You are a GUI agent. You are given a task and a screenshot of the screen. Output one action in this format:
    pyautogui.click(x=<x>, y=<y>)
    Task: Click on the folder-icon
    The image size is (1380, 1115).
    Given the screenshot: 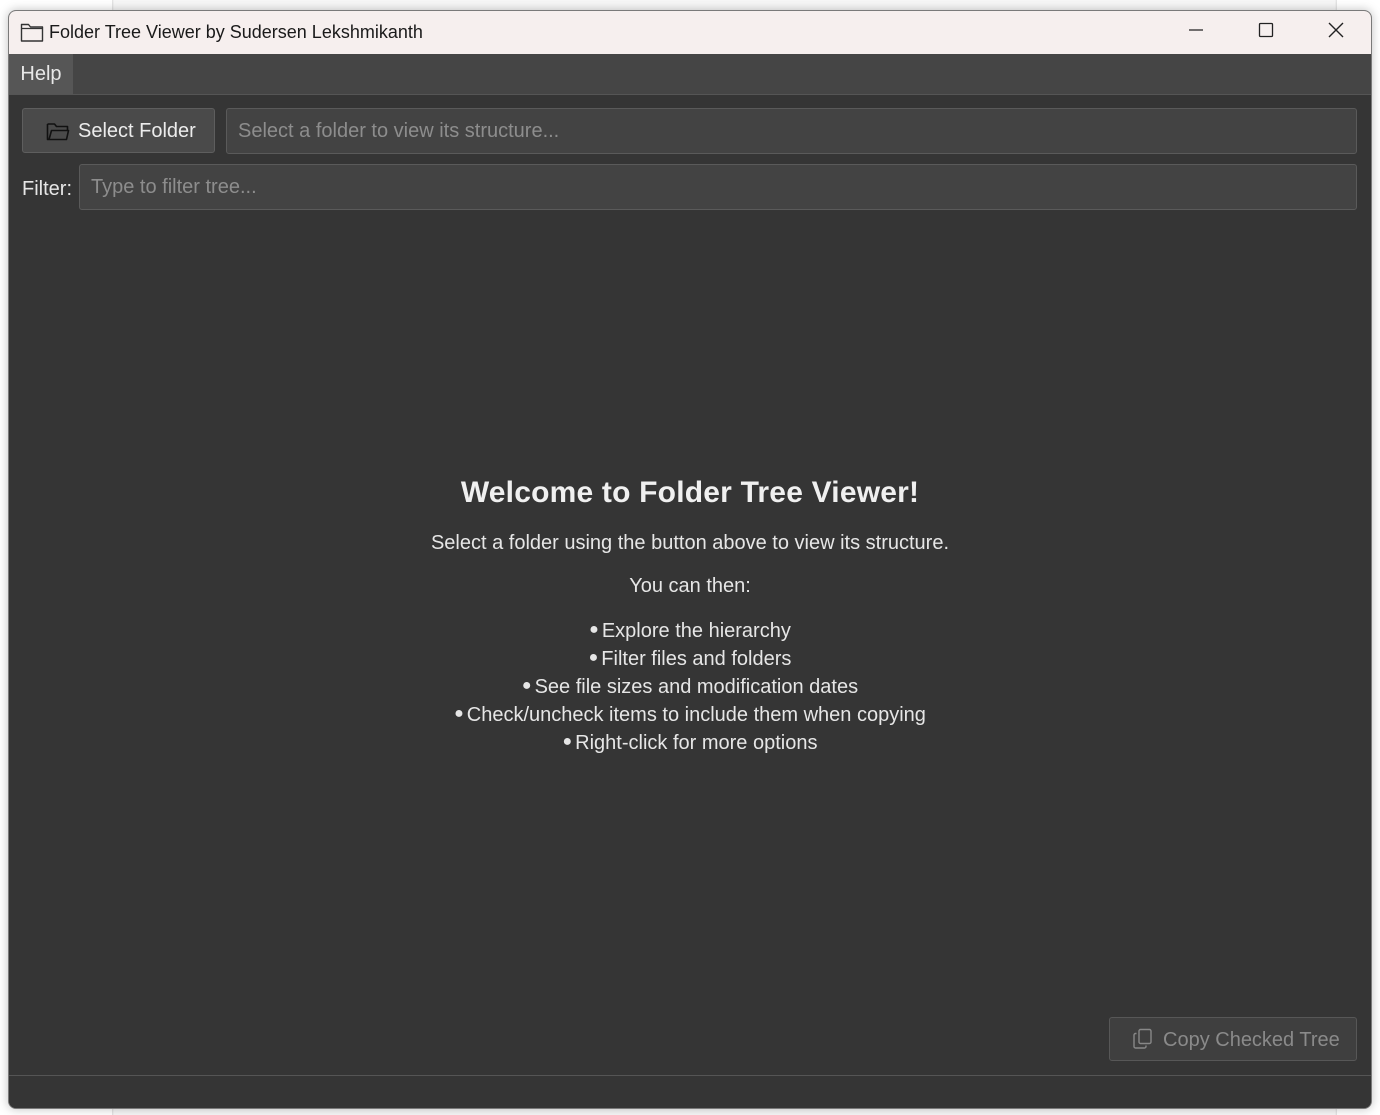 What is the action you would take?
    pyautogui.click(x=32, y=32)
    